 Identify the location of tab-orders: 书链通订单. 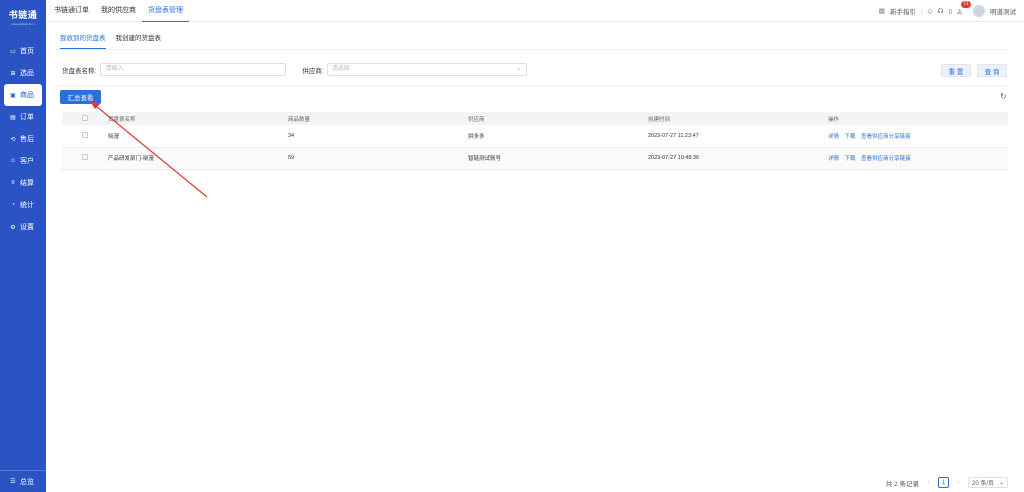
(71, 11).